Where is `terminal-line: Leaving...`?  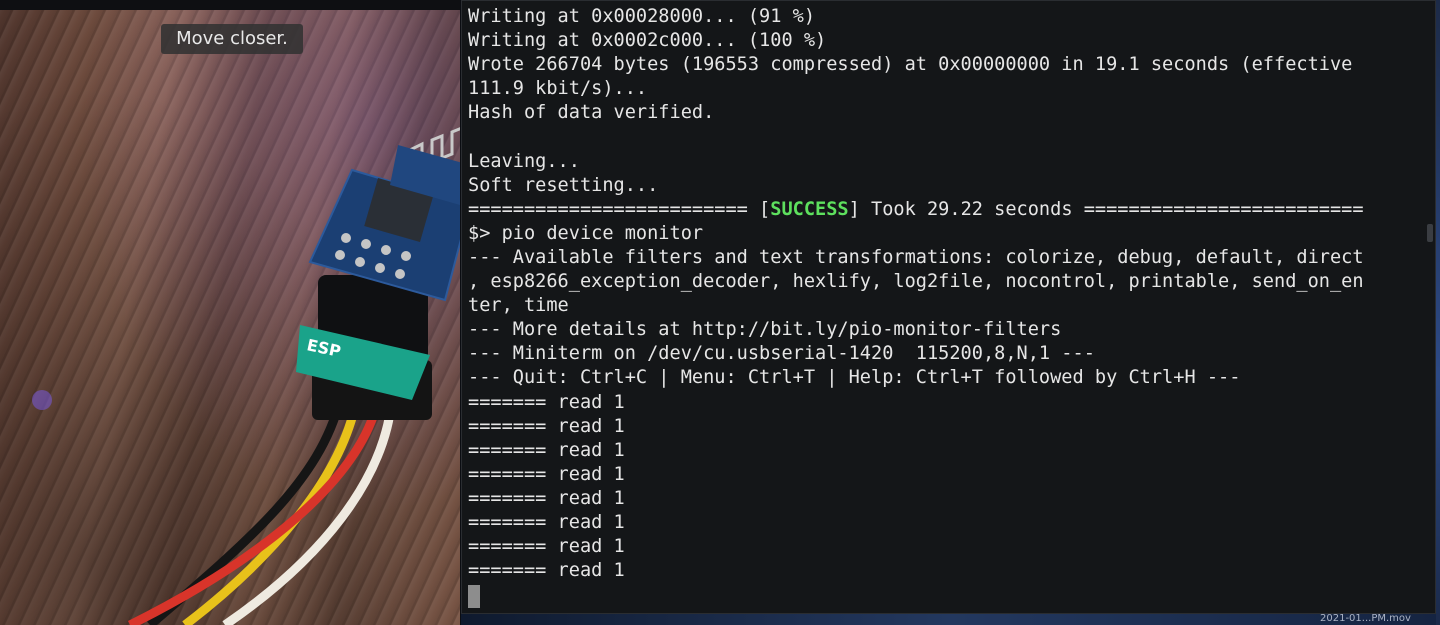
terminal-line: Leaving... is located at coordinates (524, 161).